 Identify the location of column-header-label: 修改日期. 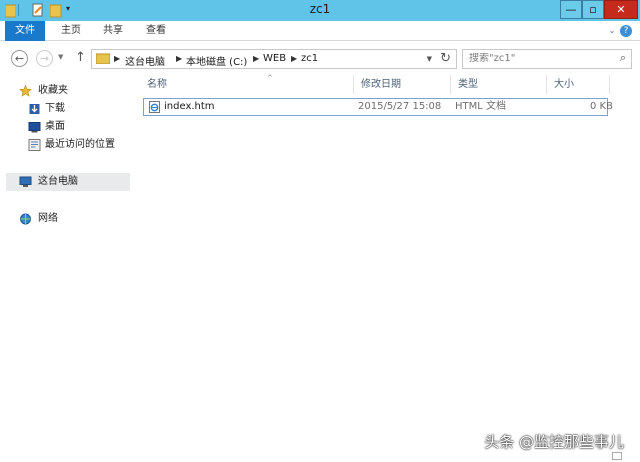
(381, 84).